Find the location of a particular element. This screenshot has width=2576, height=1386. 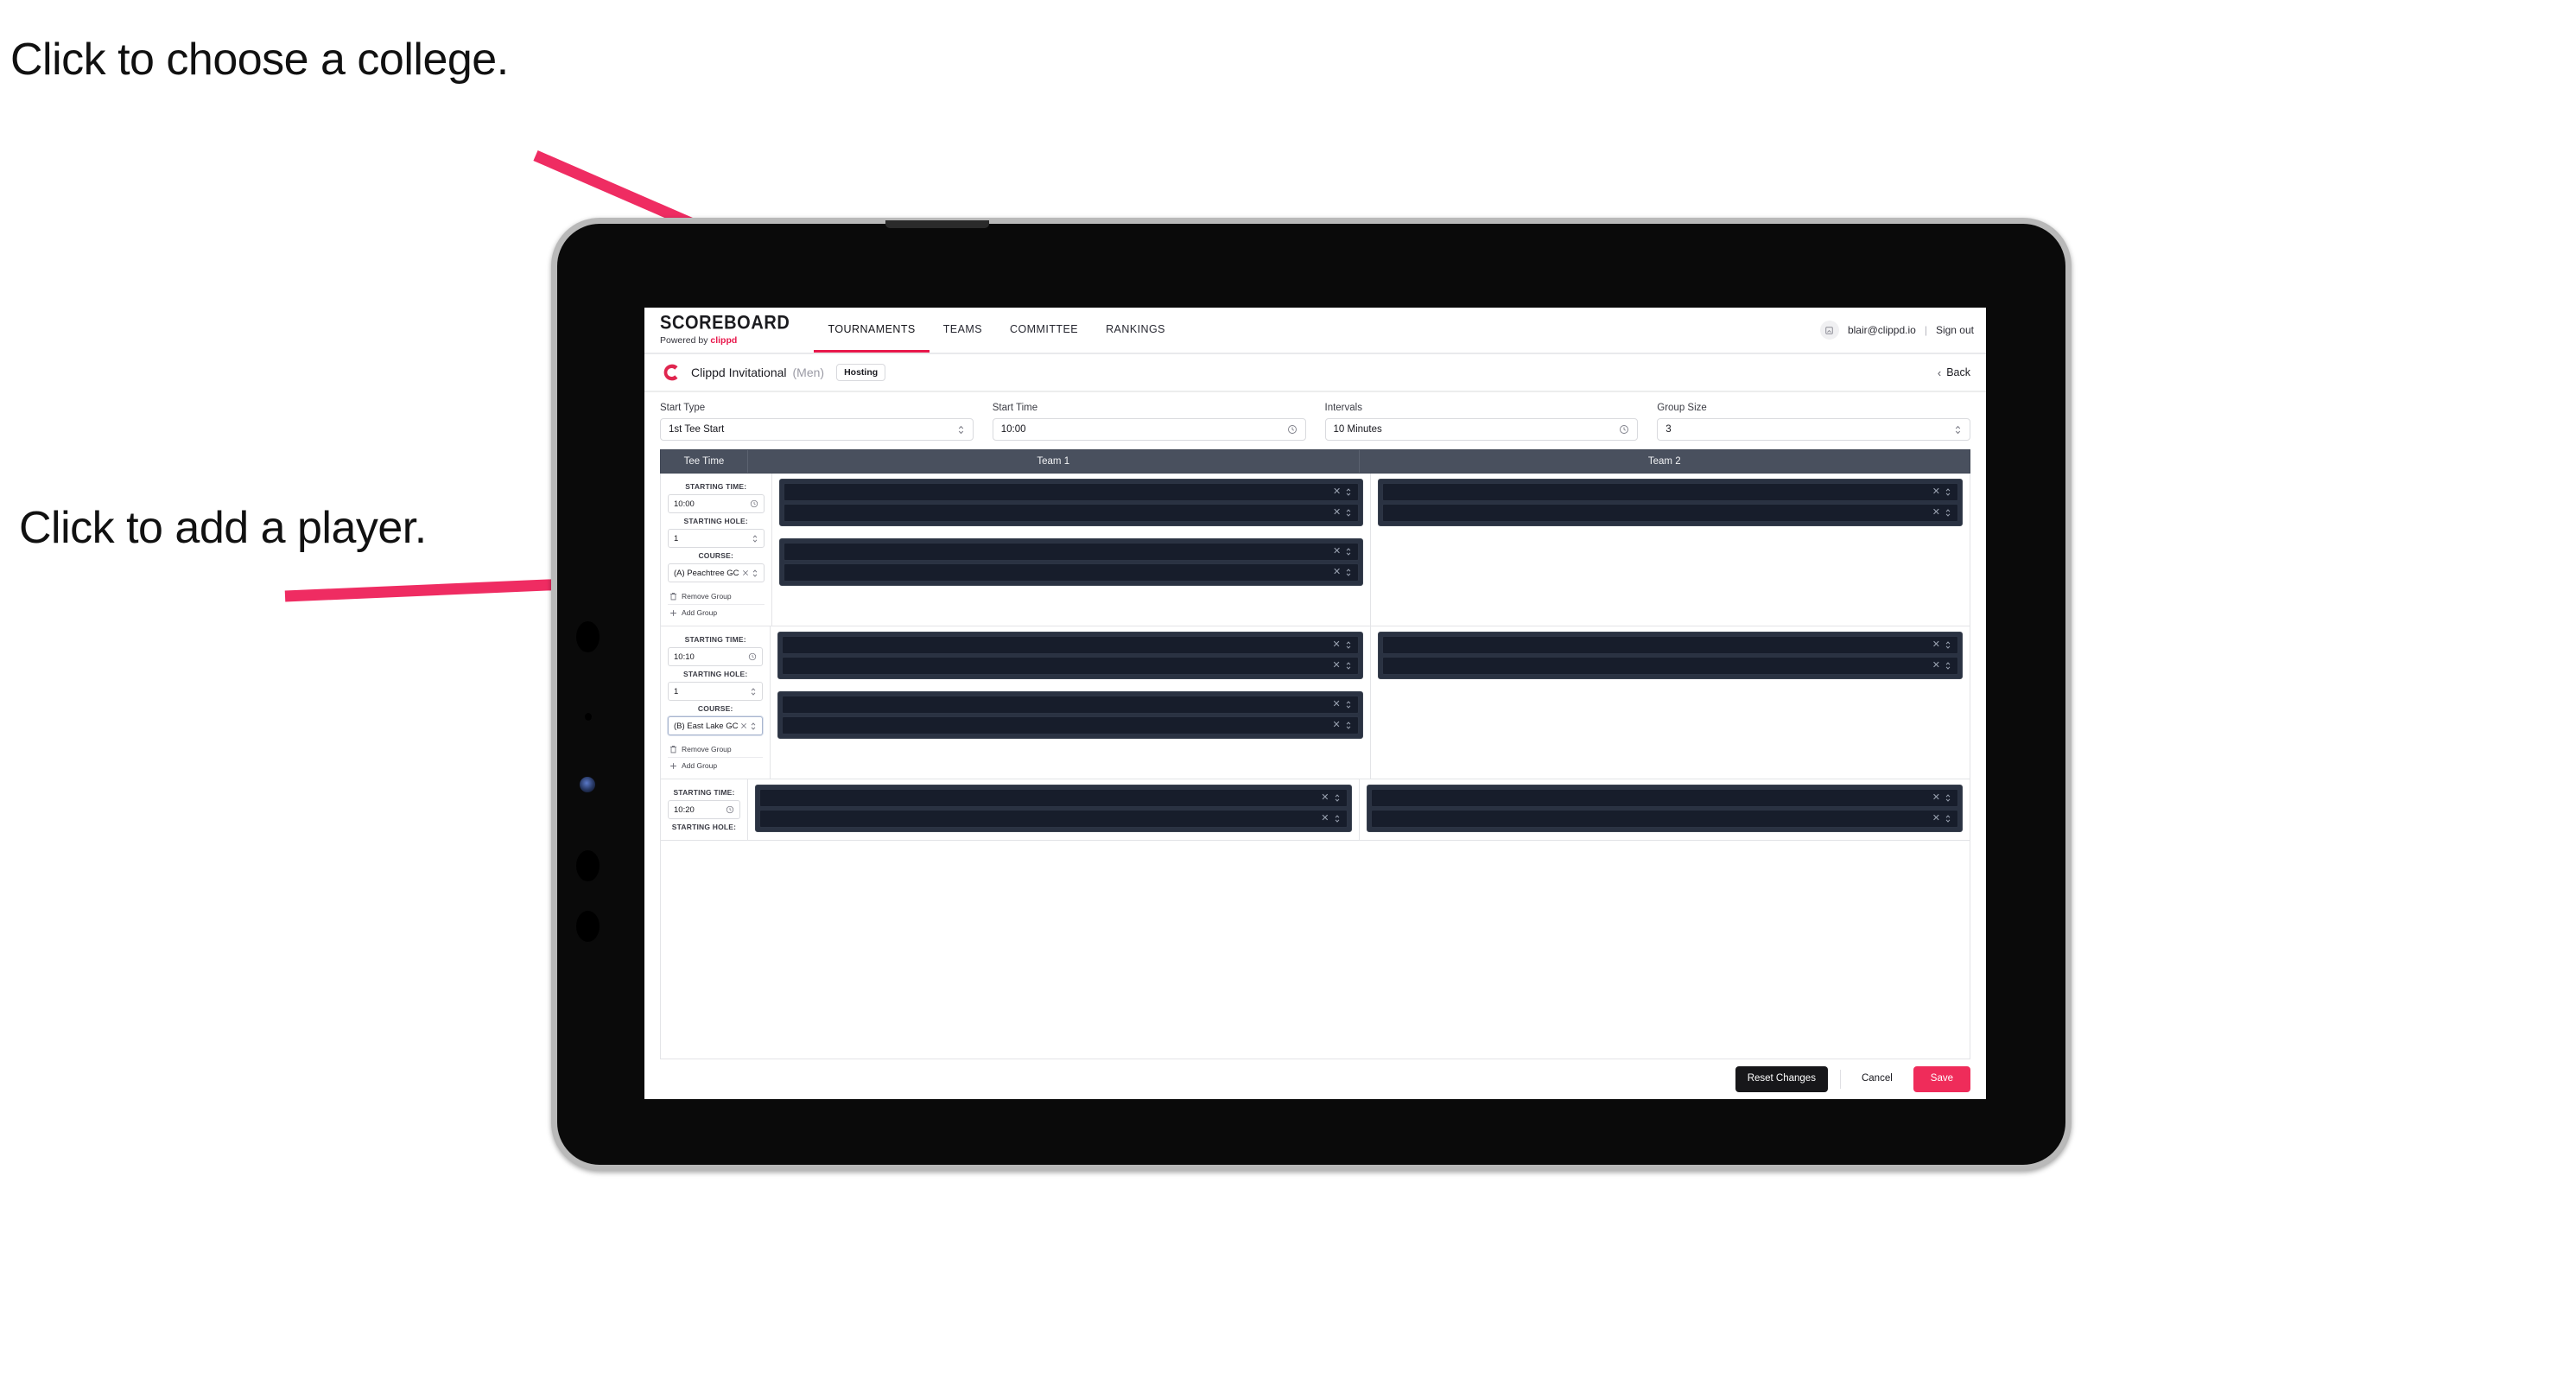

scoreboard-logo: SCOREBOARD Powered by clippd is located at coordinates (737, 330).